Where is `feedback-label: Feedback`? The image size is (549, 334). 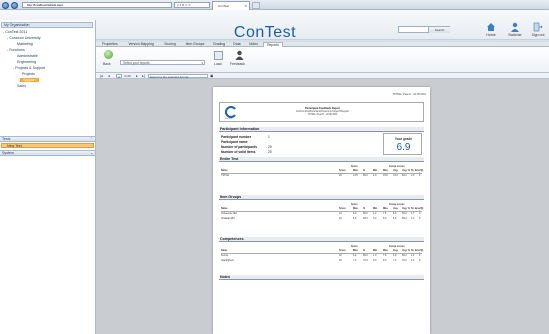 feedback-label: Feedback is located at coordinates (237, 64).